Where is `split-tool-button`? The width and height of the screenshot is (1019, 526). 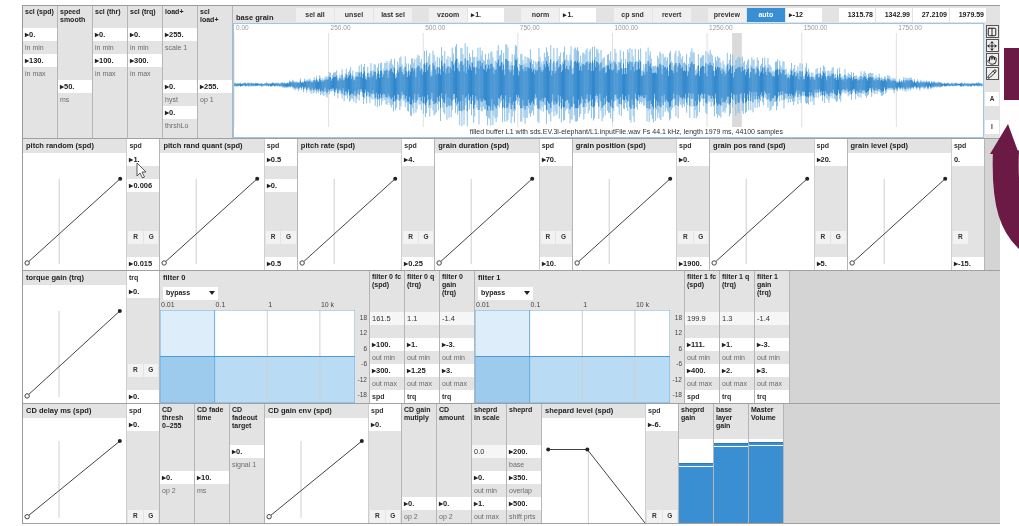
split-tool-button is located at coordinates (992, 31).